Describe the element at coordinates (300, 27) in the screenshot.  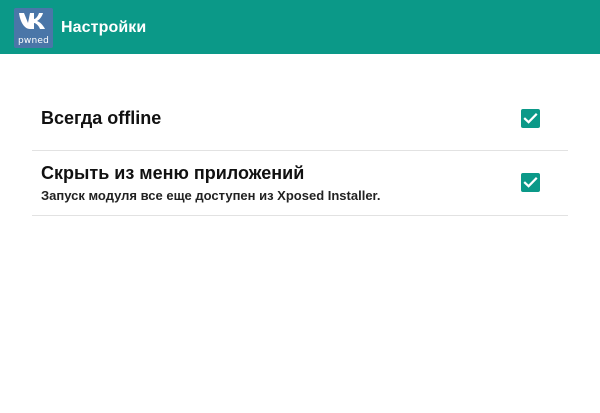
I see `app-bar: pwned Настройки` at that location.